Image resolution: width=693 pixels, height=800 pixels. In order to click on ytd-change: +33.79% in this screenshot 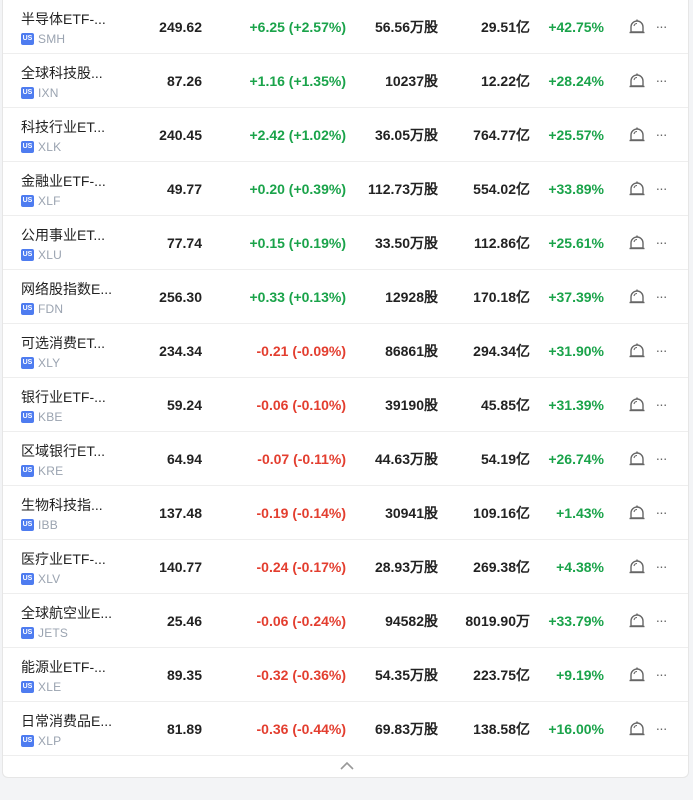, I will do `click(576, 621)`.